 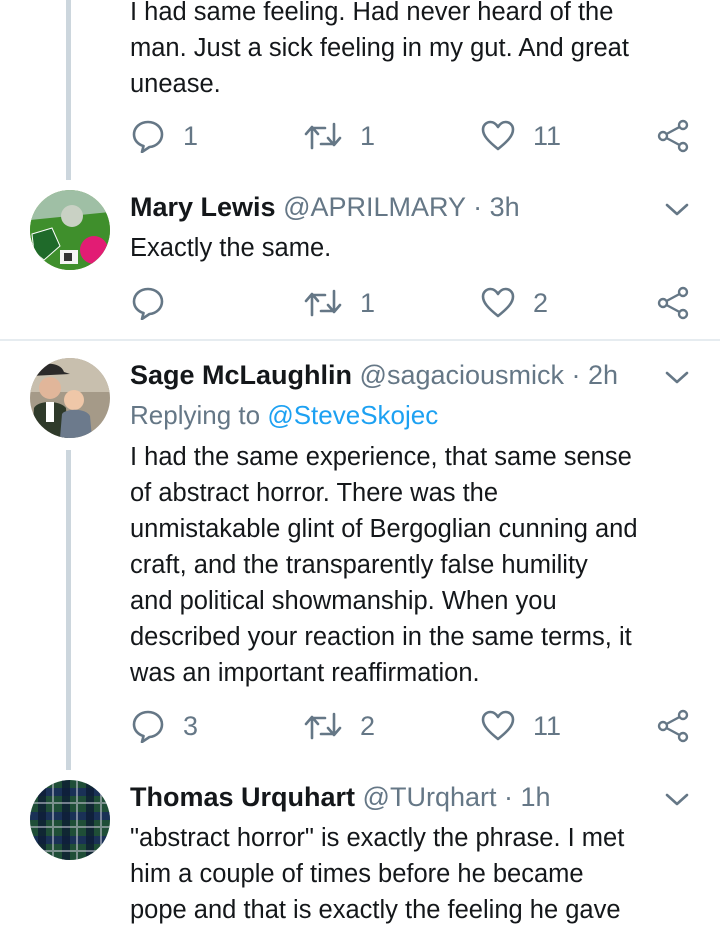 I want to click on timestamp: · 2h, so click(x=595, y=375).